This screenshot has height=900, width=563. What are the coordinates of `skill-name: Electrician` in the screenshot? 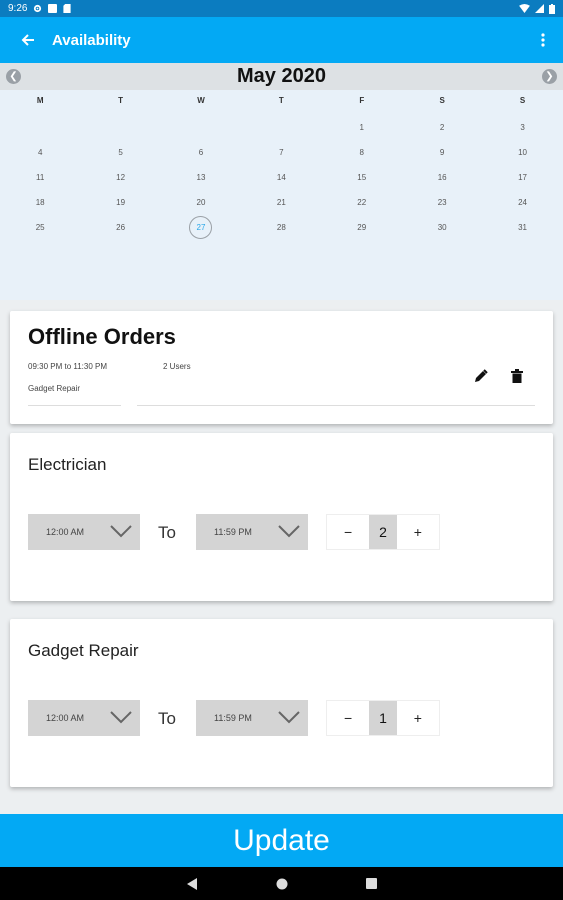 It's located at (67, 464).